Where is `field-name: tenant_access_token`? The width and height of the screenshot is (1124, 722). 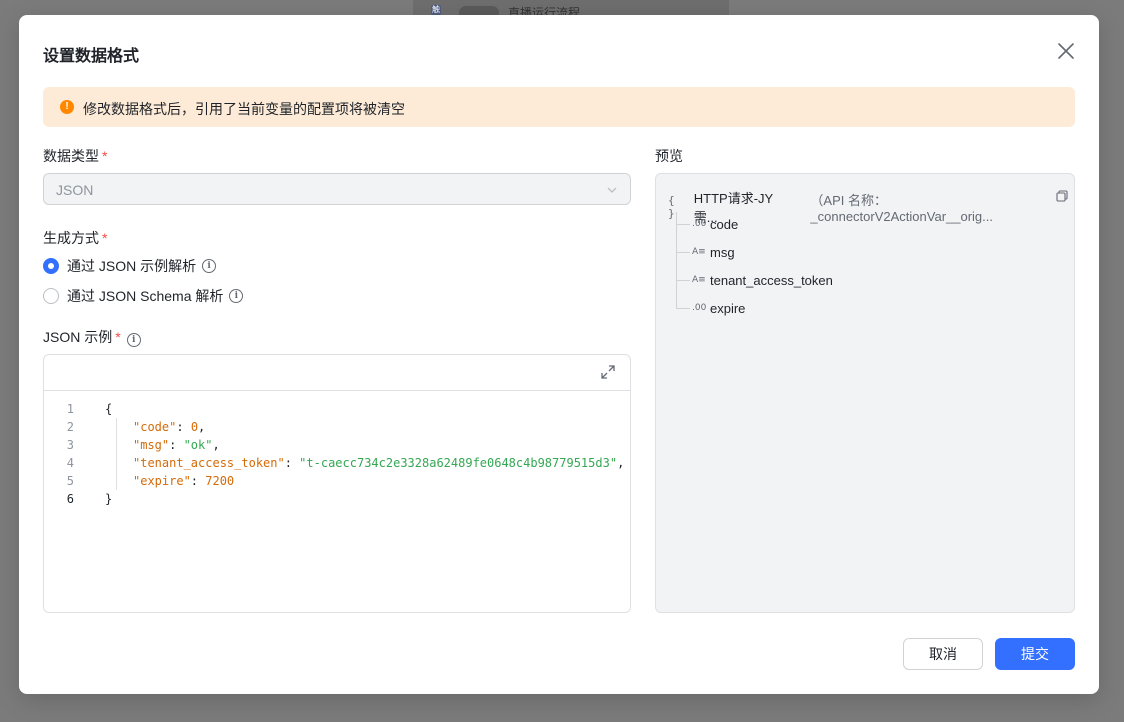
field-name: tenant_access_token is located at coordinates (771, 280).